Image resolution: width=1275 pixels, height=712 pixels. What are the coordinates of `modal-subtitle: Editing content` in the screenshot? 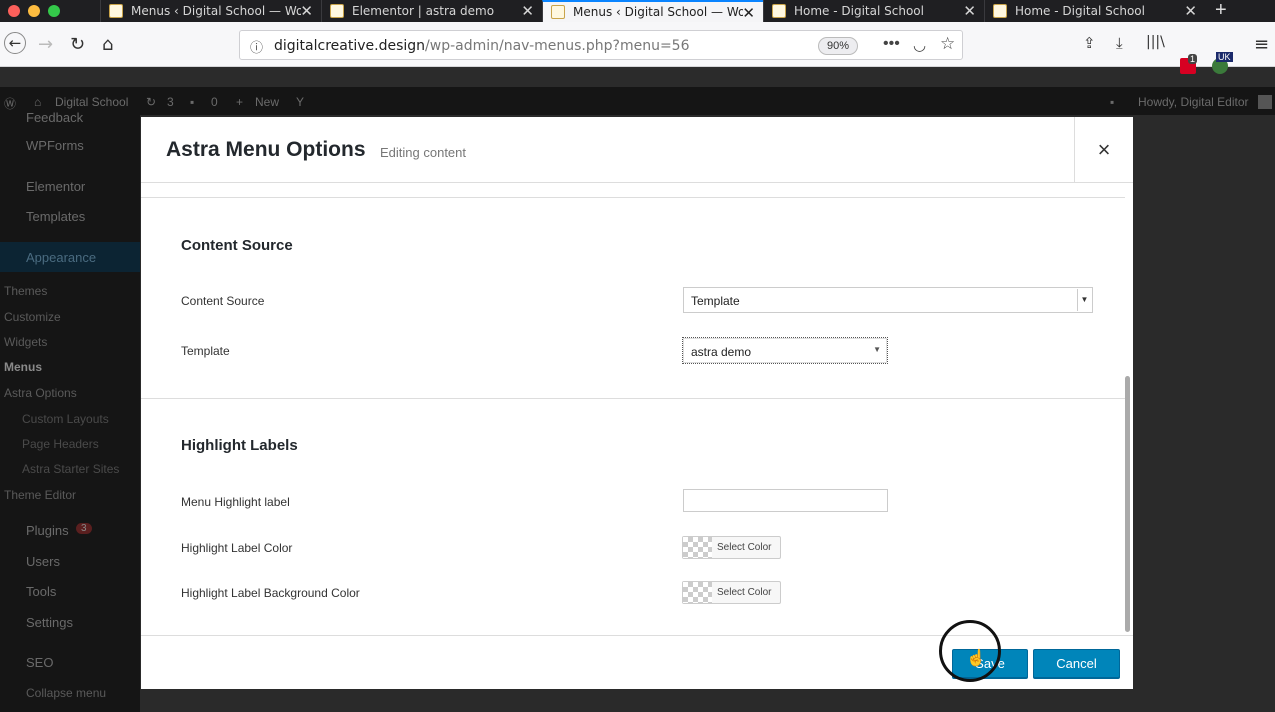 It's located at (423, 152).